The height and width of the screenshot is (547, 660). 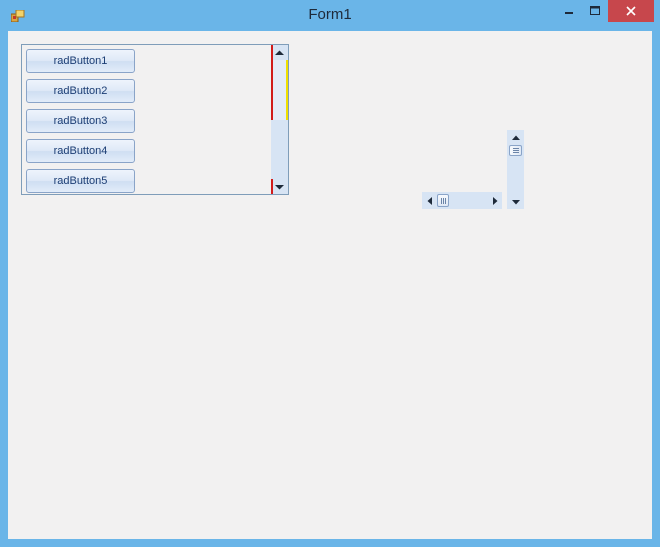 What do you see at coordinates (279, 90) in the screenshot?
I see `scroll-thumb` at bounding box center [279, 90].